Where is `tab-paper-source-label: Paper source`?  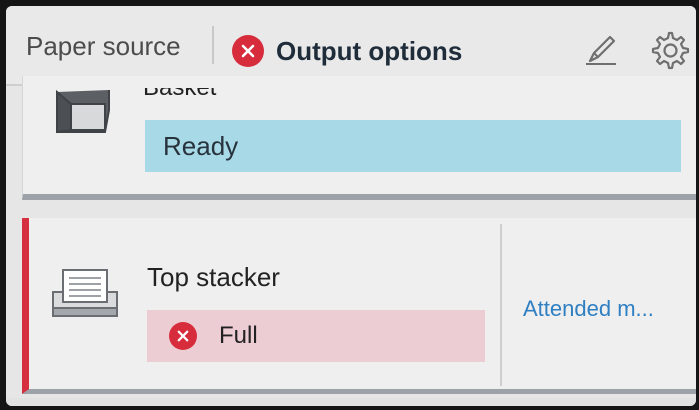
tab-paper-source-label: Paper source is located at coordinates (103, 45).